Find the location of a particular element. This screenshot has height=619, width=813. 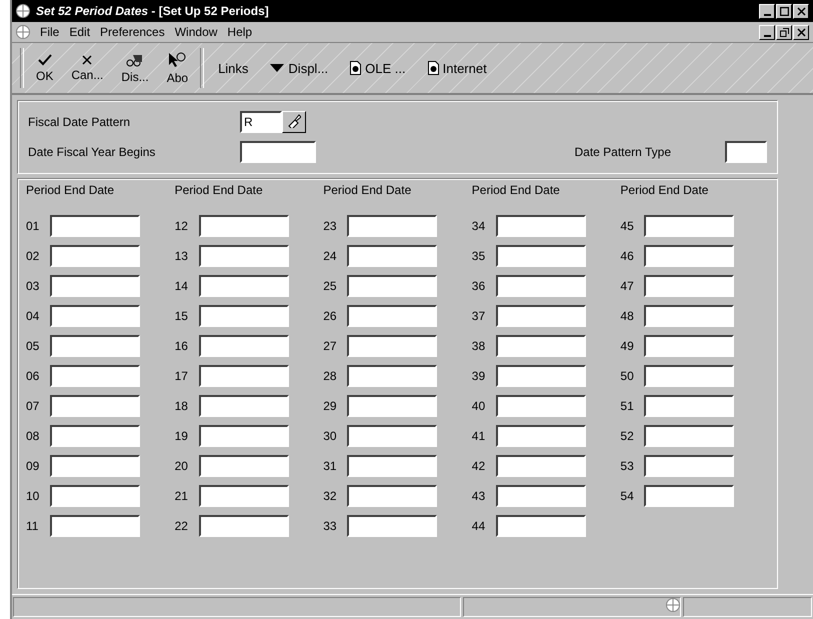

link-button: Links is located at coordinates (233, 68).